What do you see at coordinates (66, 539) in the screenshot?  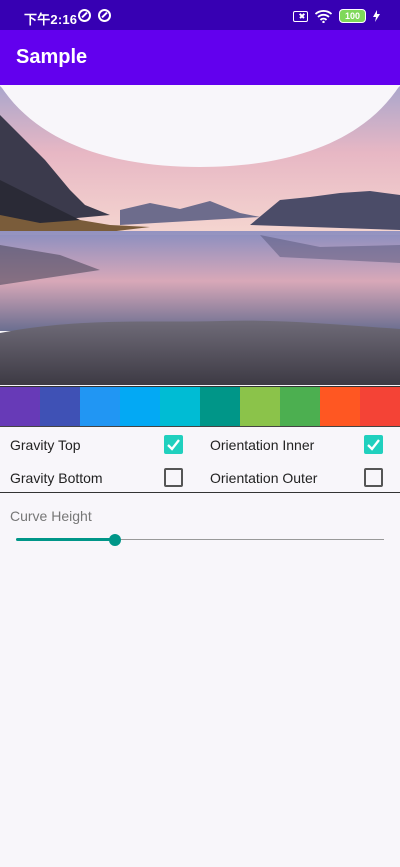 I see `slider-fill` at bounding box center [66, 539].